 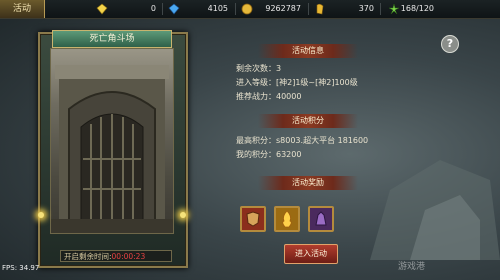 What do you see at coordinates (308, 51) in the screenshot?
I see `section-title-info: 活动信息` at bounding box center [308, 51].